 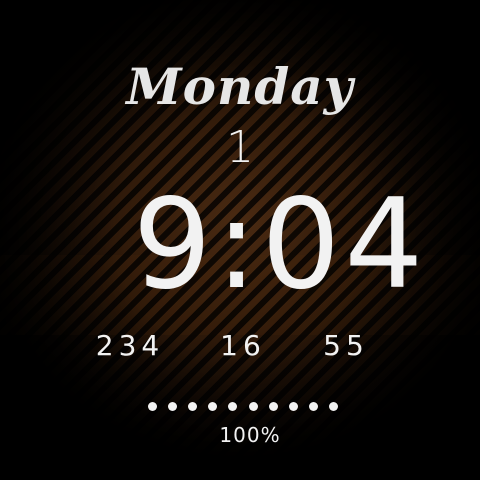 What do you see at coordinates (130, 345) in the screenshot?
I see `stat-value-1: 234` at bounding box center [130, 345].